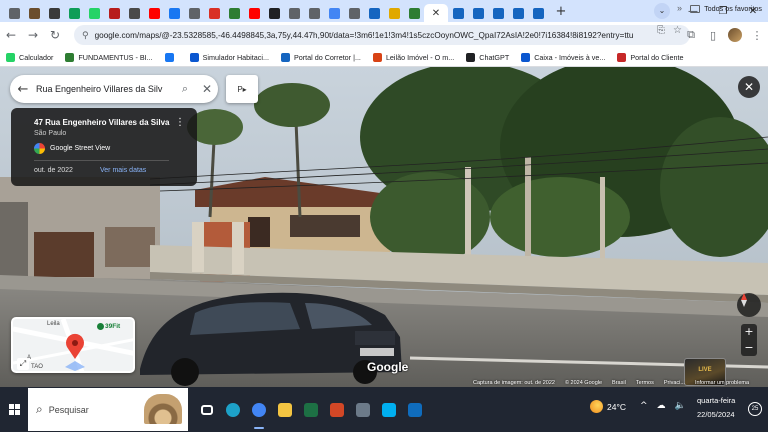 This screenshot has height=432, width=768. What do you see at coordinates (722, 383) in the screenshot?
I see `report-problem-link: Informar um problema` at bounding box center [722, 383].